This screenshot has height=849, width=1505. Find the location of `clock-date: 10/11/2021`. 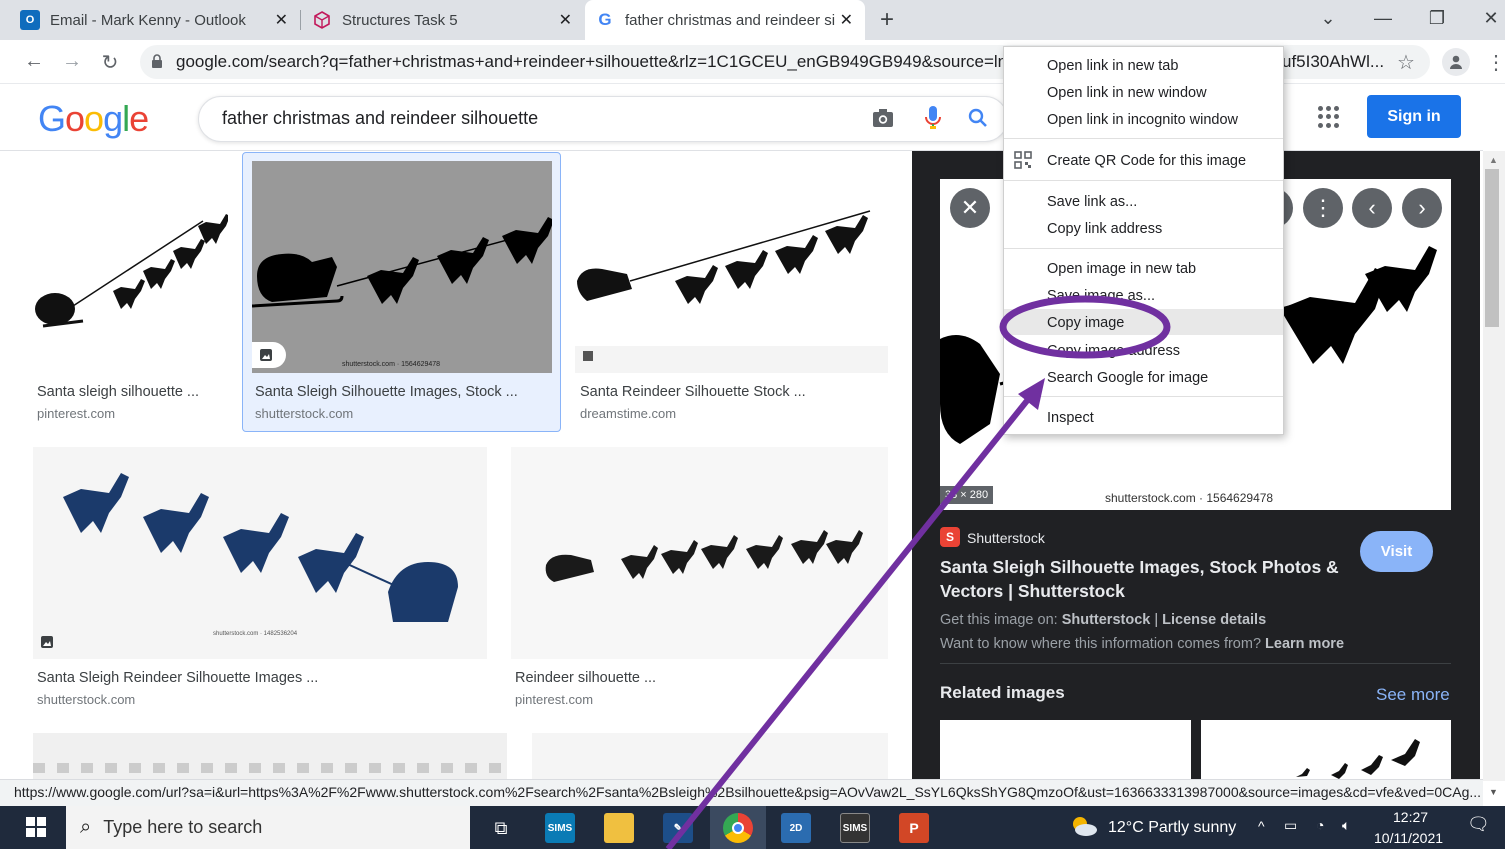

clock-date: 10/11/2021 is located at coordinates (1408, 838).